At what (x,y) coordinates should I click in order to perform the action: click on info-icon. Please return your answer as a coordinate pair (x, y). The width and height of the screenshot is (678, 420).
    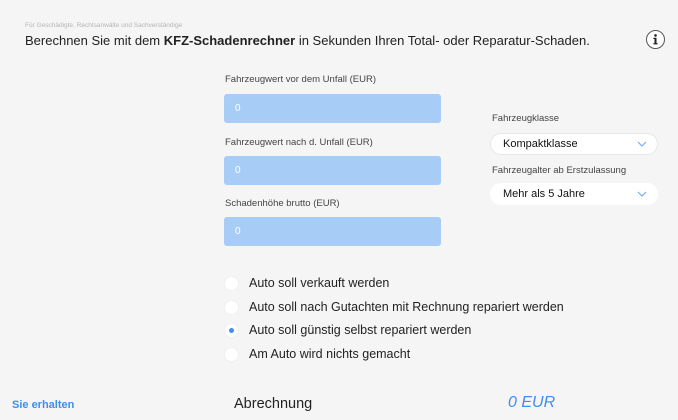
    Looking at the image, I should click on (655, 39).